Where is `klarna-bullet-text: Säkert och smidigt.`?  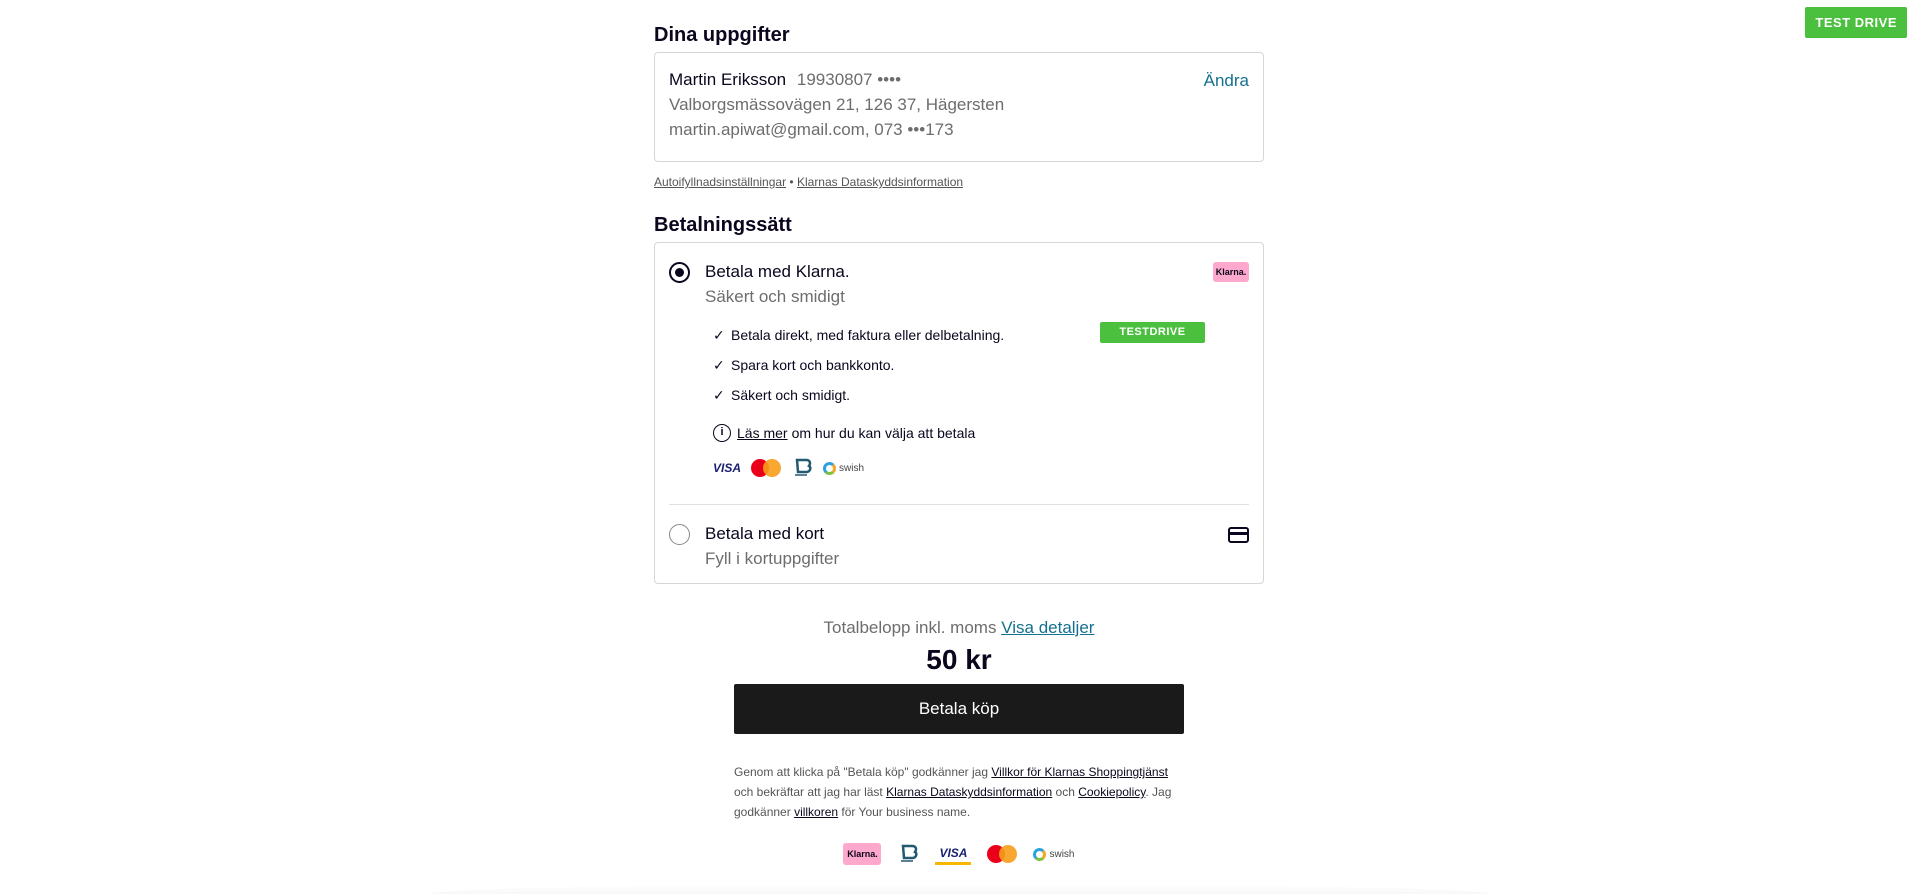 klarna-bullet-text: Säkert och smidigt. is located at coordinates (791, 395).